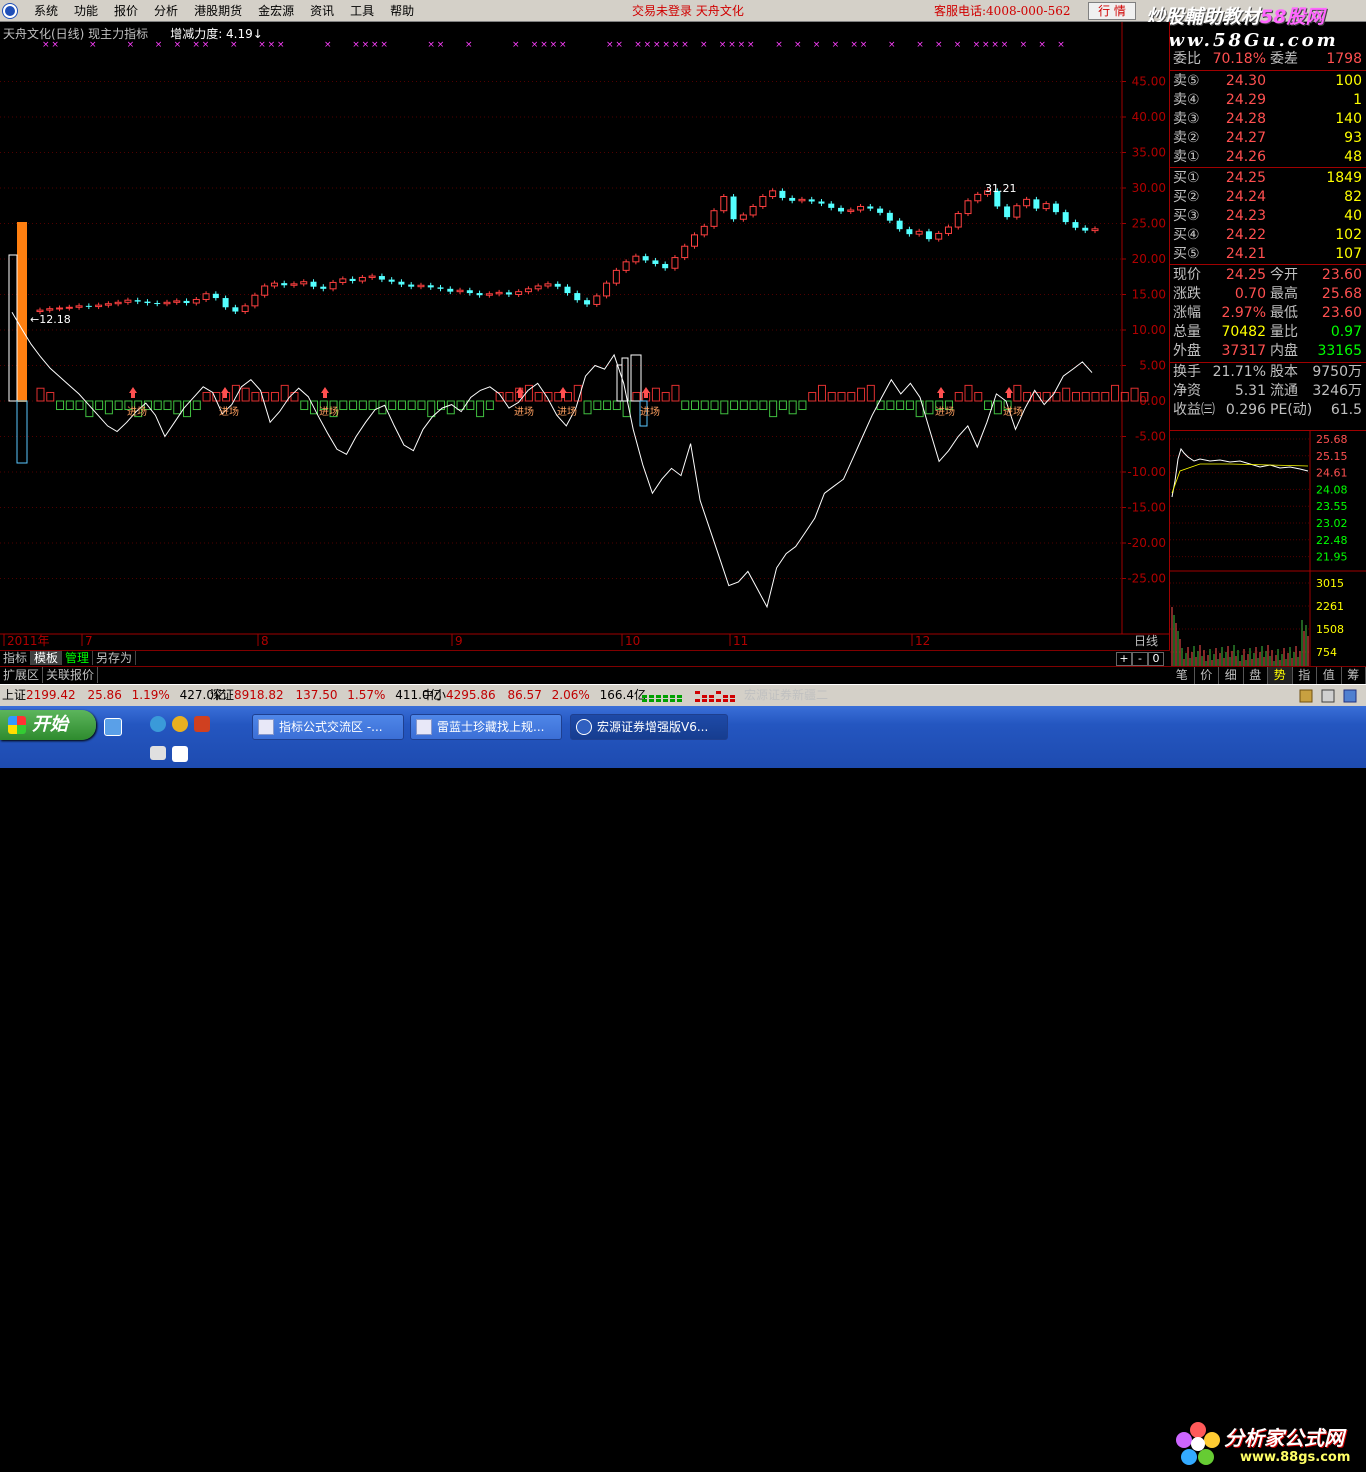 The height and width of the screenshot is (1472, 1366). Describe the element at coordinates (1268, 138) in the screenshot. I see `quote-row-sell: 卖②24.2793` at that location.